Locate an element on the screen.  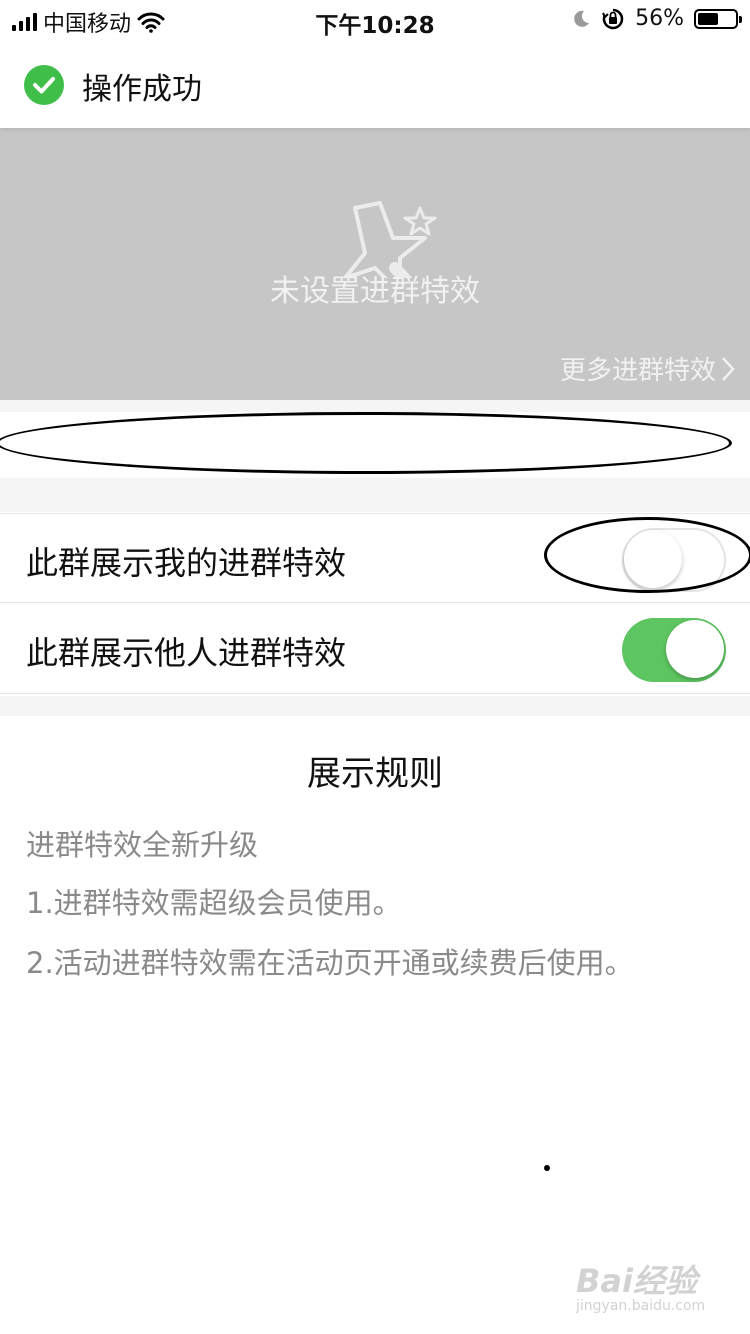
status-right: 56% is located at coordinates (656, 18).